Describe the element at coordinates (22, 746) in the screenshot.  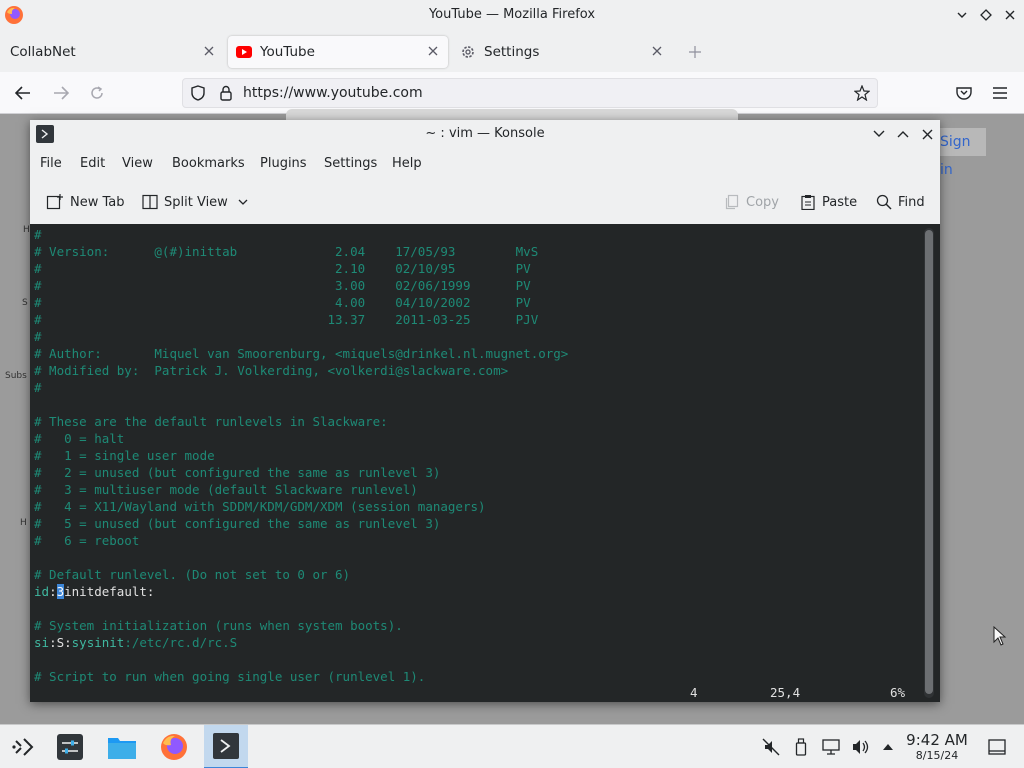
I see `app-launcher-button` at that location.